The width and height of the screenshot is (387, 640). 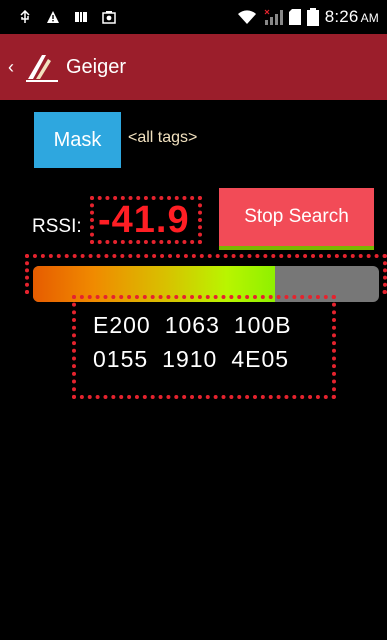 What do you see at coordinates (193, 67) in the screenshot?
I see `action-bar: ‹ Geiger` at bounding box center [193, 67].